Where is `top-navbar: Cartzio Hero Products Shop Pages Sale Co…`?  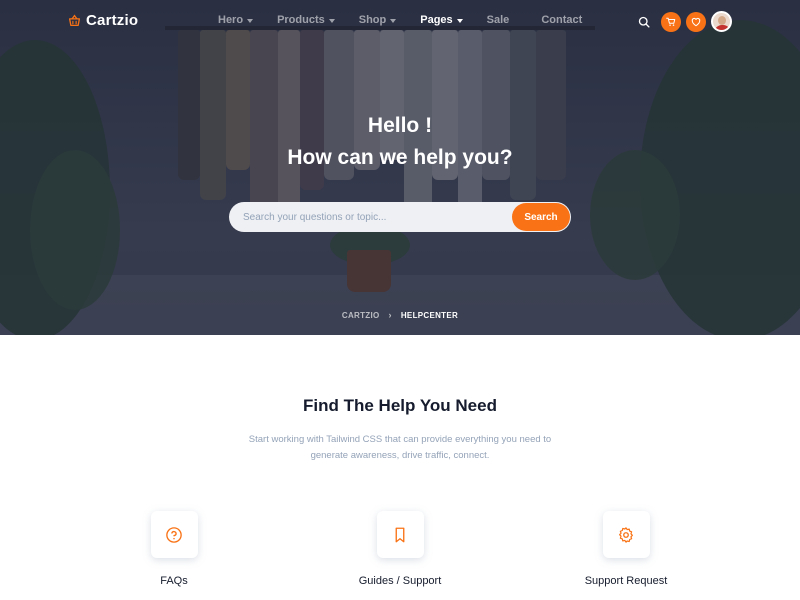 top-navbar: Cartzio Hero Products Shop Pages Sale Co… is located at coordinates (400, 22).